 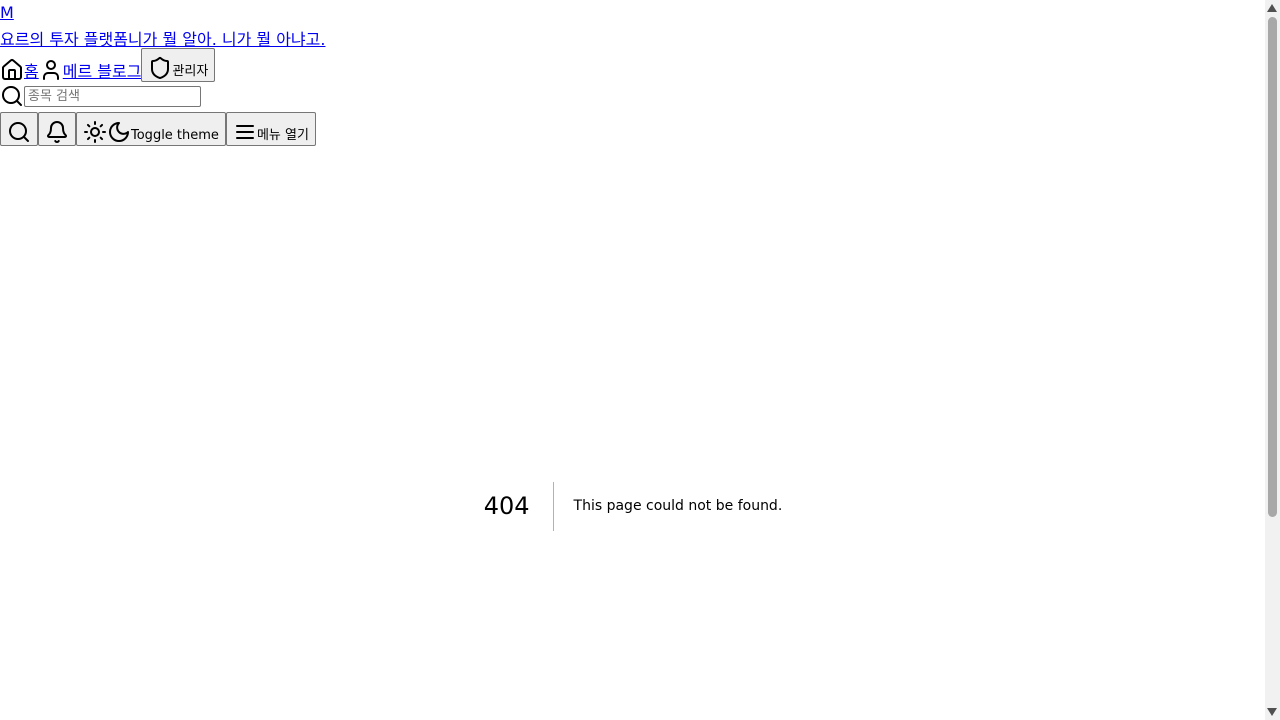 I want to click on nav-home-link: 홈, so click(x=19, y=70).